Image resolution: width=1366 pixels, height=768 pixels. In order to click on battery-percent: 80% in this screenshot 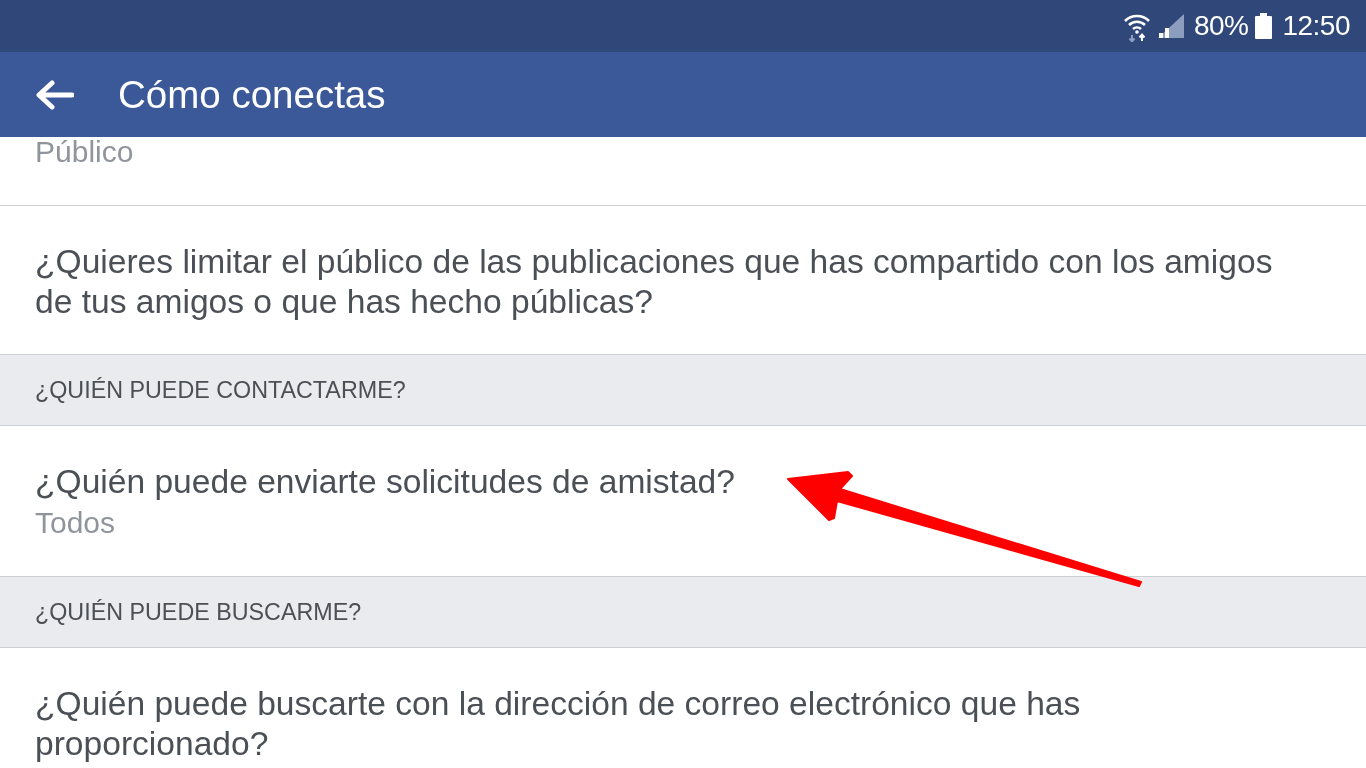, I will do `click(1221, 26)`.